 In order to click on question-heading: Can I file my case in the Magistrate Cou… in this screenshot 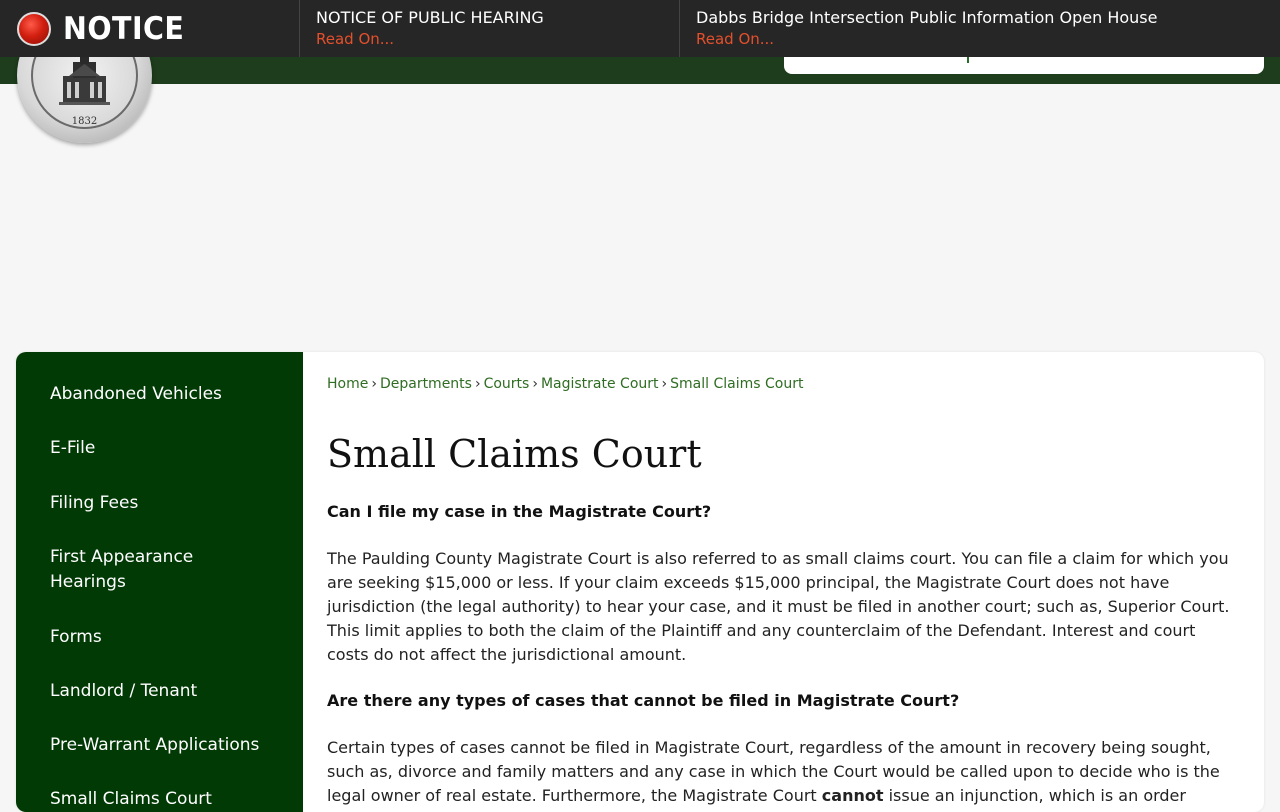, I will do `click(519, 511)`.